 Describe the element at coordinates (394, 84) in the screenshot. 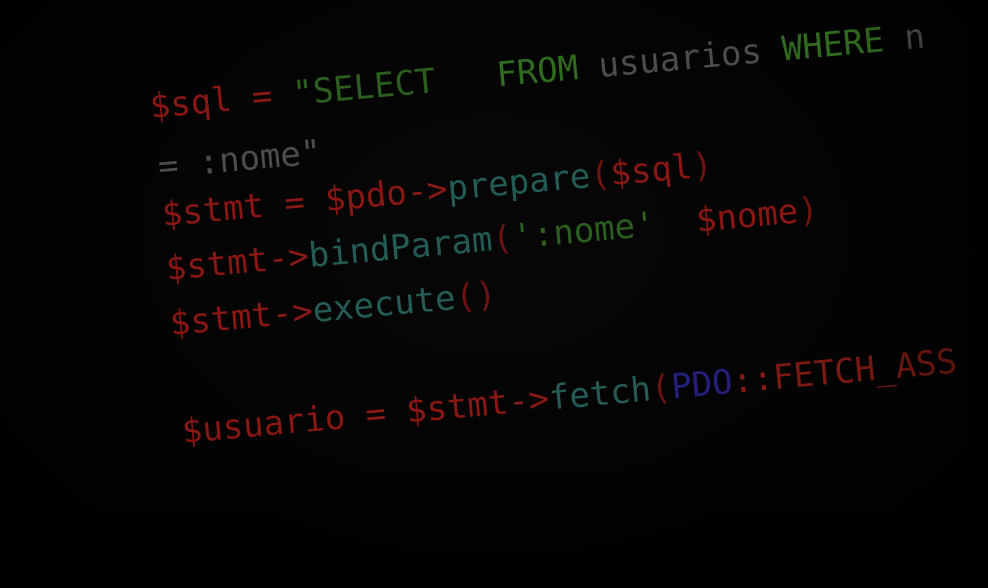

I see `code-token-str: "SELECT` at that location.